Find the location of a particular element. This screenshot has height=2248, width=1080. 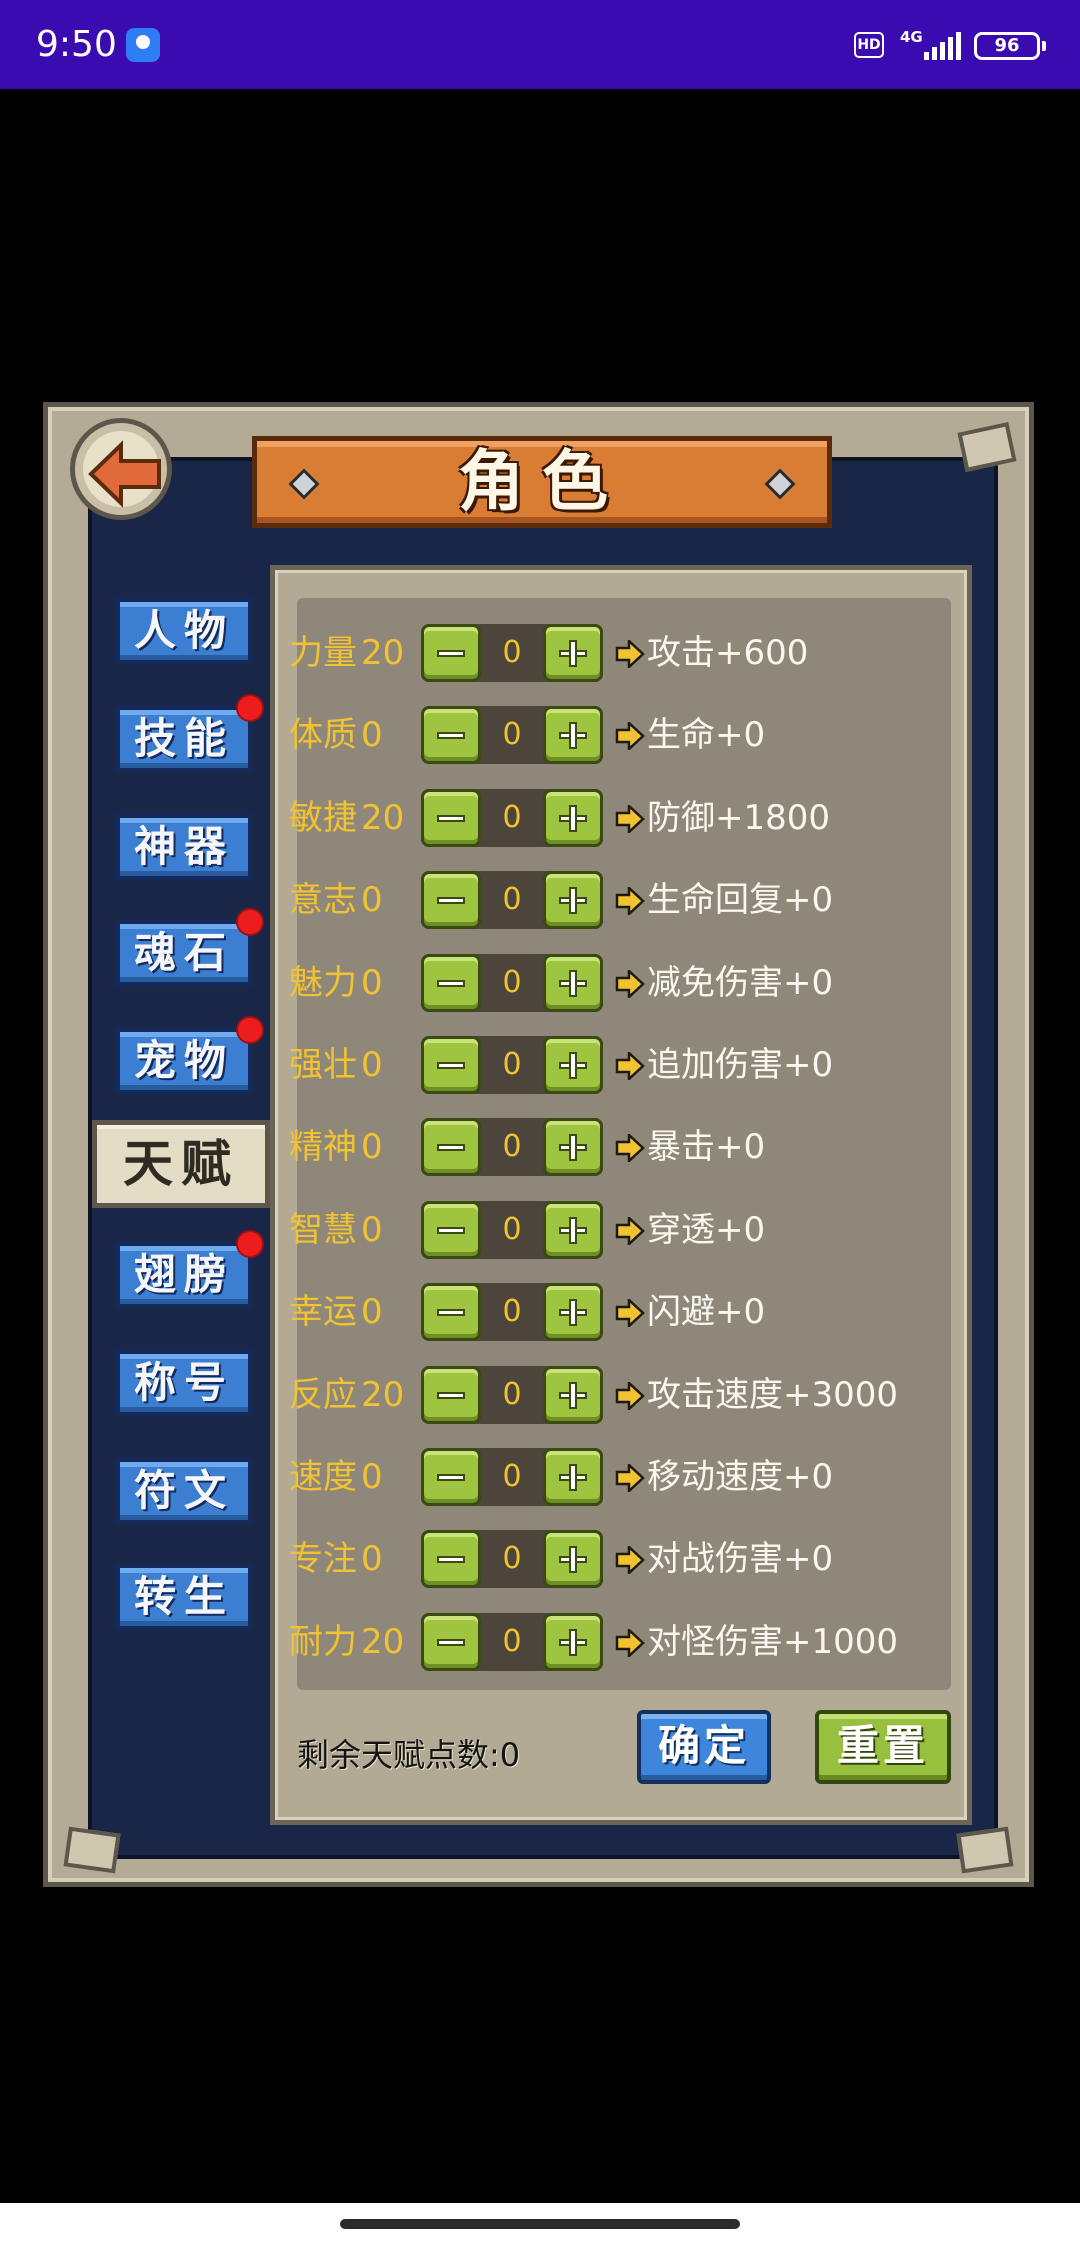

confirm-button: 确定 is located at coordinates (704, 1747).